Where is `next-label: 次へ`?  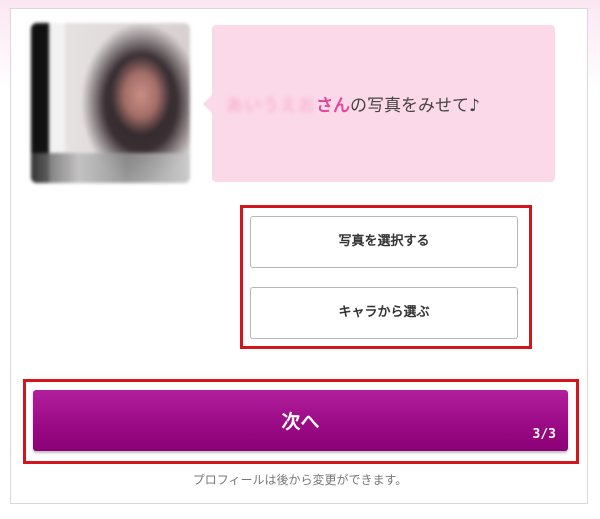 next-label: 次へ is located at coordinates (300, 422).